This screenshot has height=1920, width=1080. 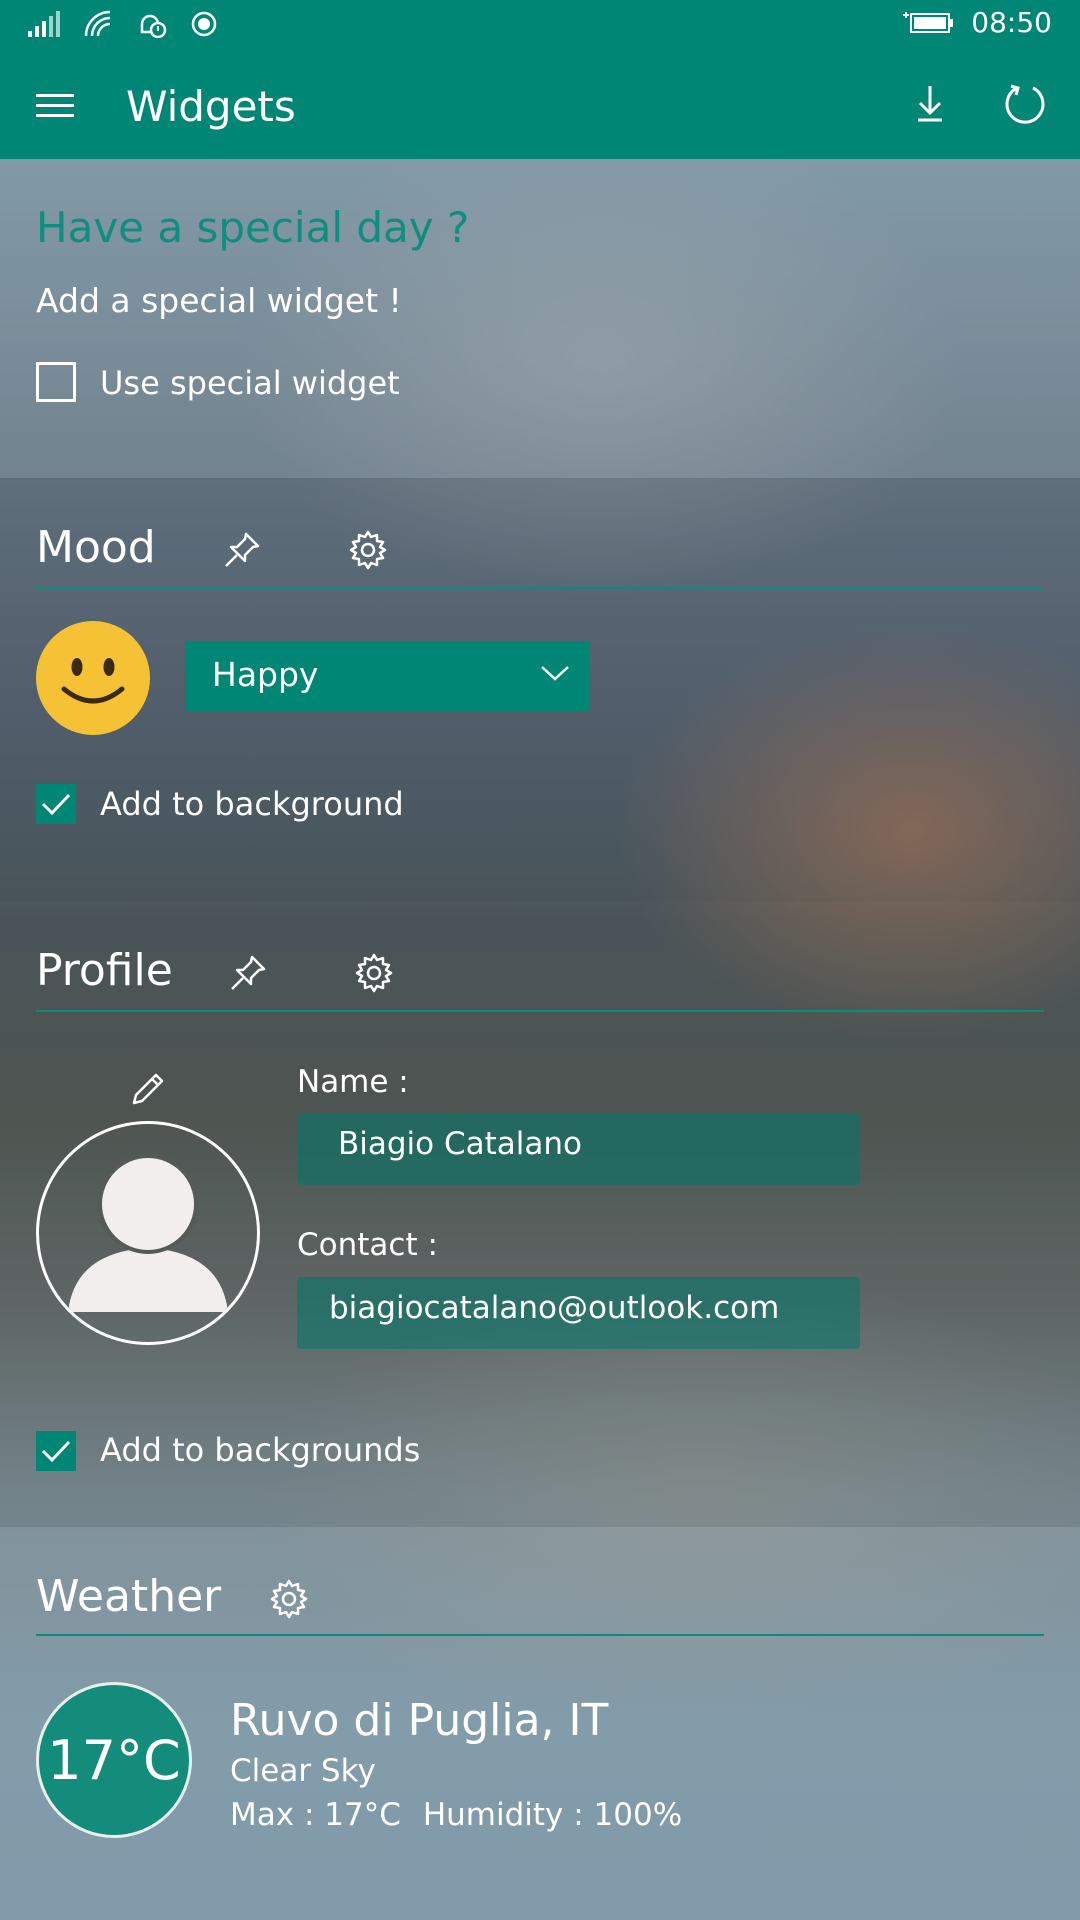 I want to click on profile-add-to-backgrounds-label: Add to backgrounds, so click(x=260, y=1450).